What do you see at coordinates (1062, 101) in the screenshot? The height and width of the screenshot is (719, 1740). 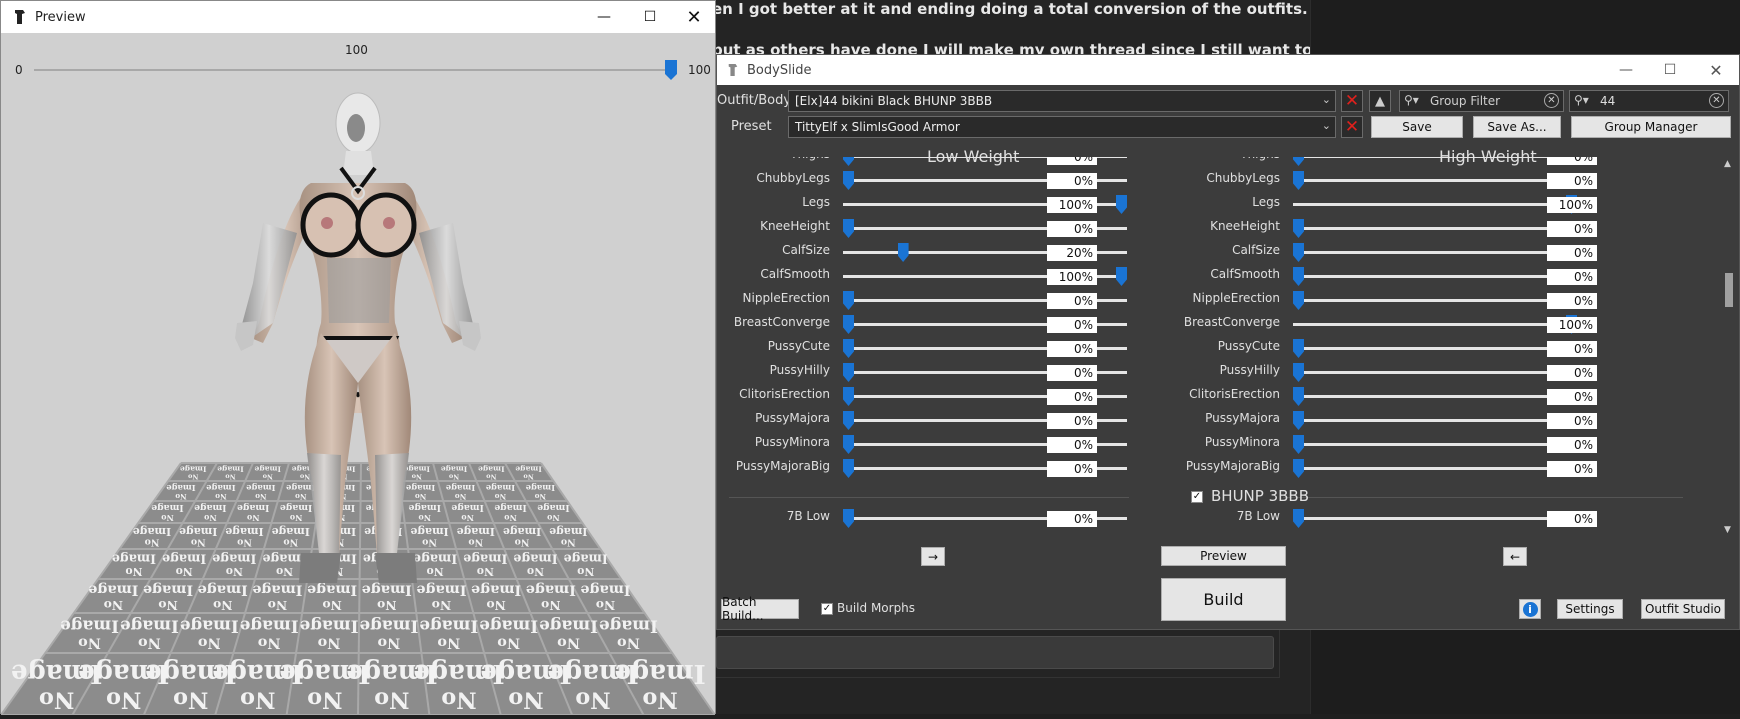 I see `outfit-body-dropdown: [Elx]44 bikini Black BHUNP 3BBB ⌄` at bounding box center [1062, 101].